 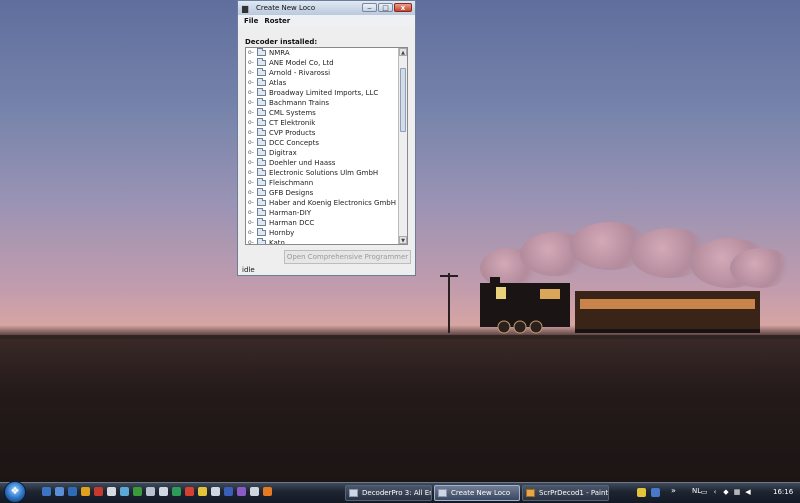 I want to click on app-icon-orange, so click(x=189, y=491).